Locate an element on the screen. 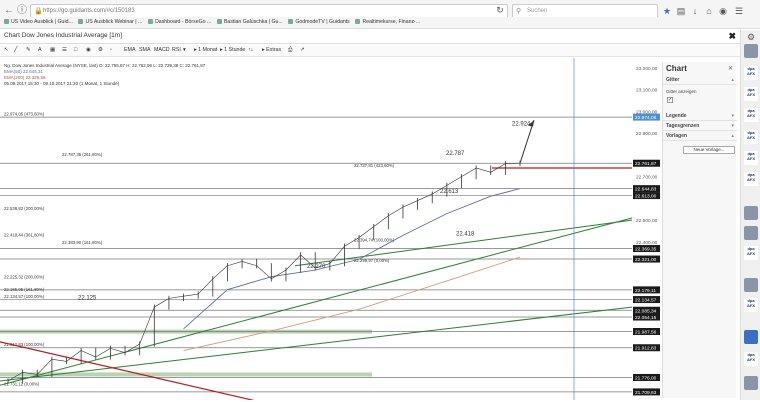 The width and height of the screenshot is (760, 402). price-axis-label: 22.613,00 is located at coordinates (646, 197).